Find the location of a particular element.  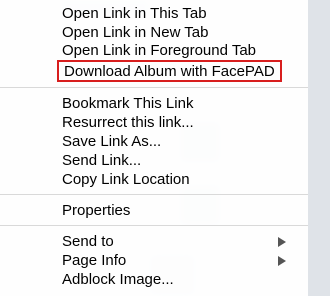

menu-item-label: Send to is located at coordinates (88, 241).